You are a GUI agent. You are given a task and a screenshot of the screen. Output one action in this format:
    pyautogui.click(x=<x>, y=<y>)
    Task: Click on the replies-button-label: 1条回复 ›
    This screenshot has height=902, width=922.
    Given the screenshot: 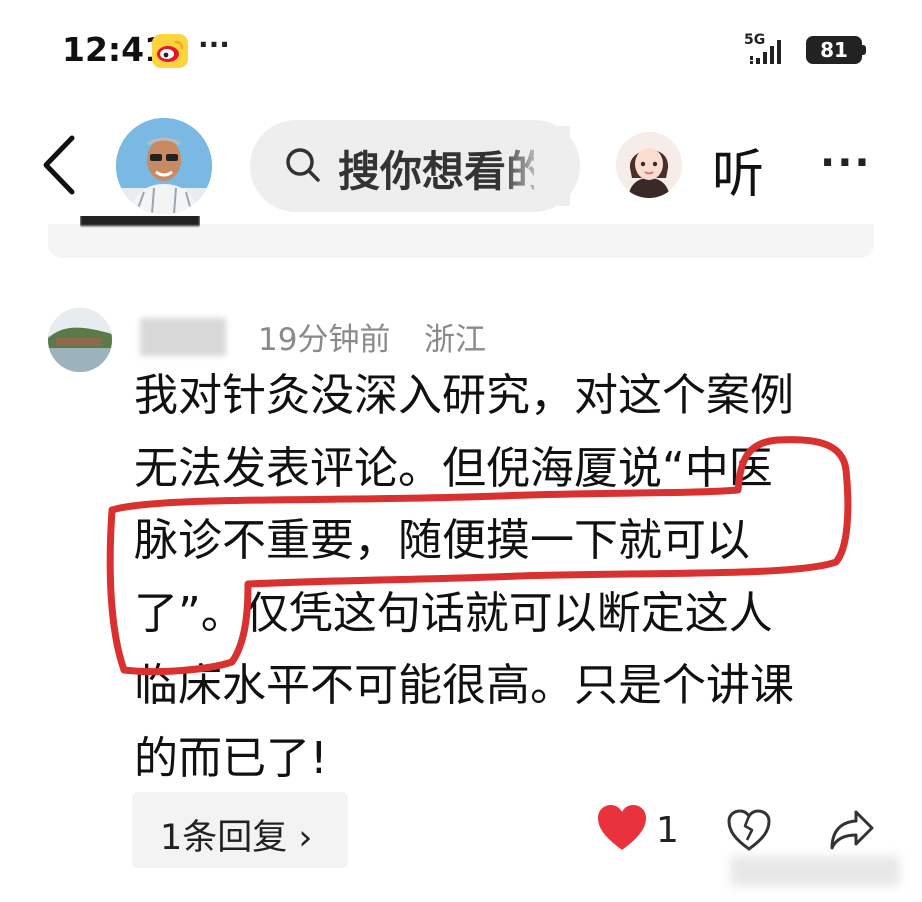 What is the action you would take?
    pyautogui.click(x=236, y=834)
    